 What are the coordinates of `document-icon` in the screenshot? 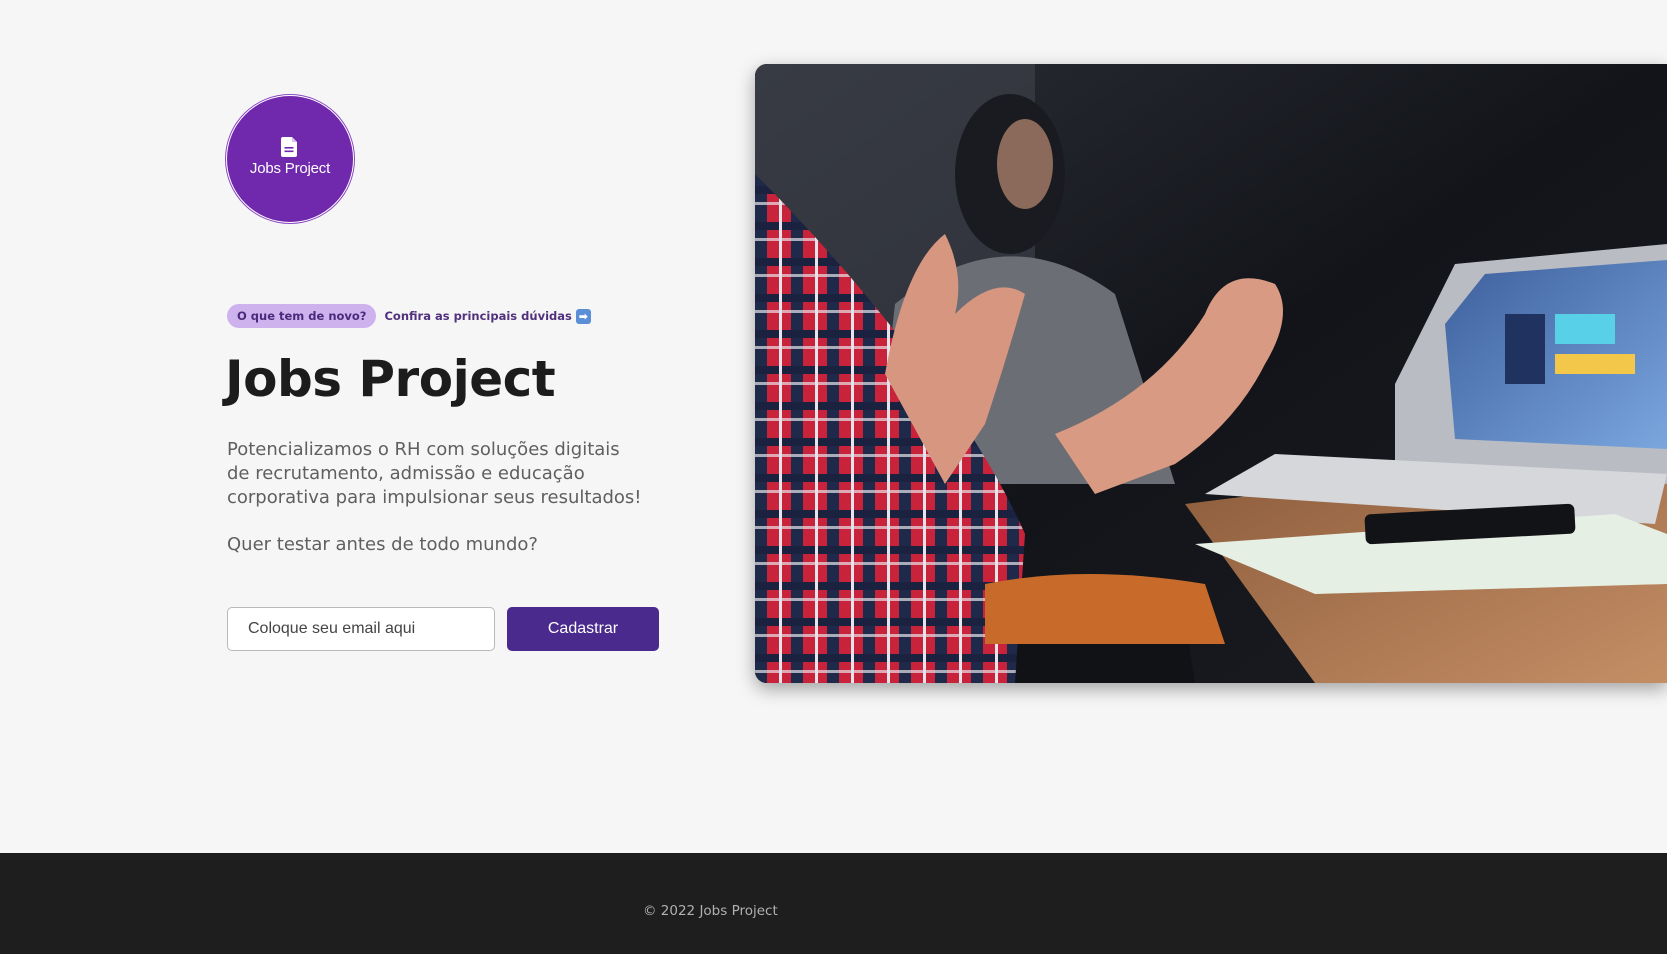 It's located at (289, 147).